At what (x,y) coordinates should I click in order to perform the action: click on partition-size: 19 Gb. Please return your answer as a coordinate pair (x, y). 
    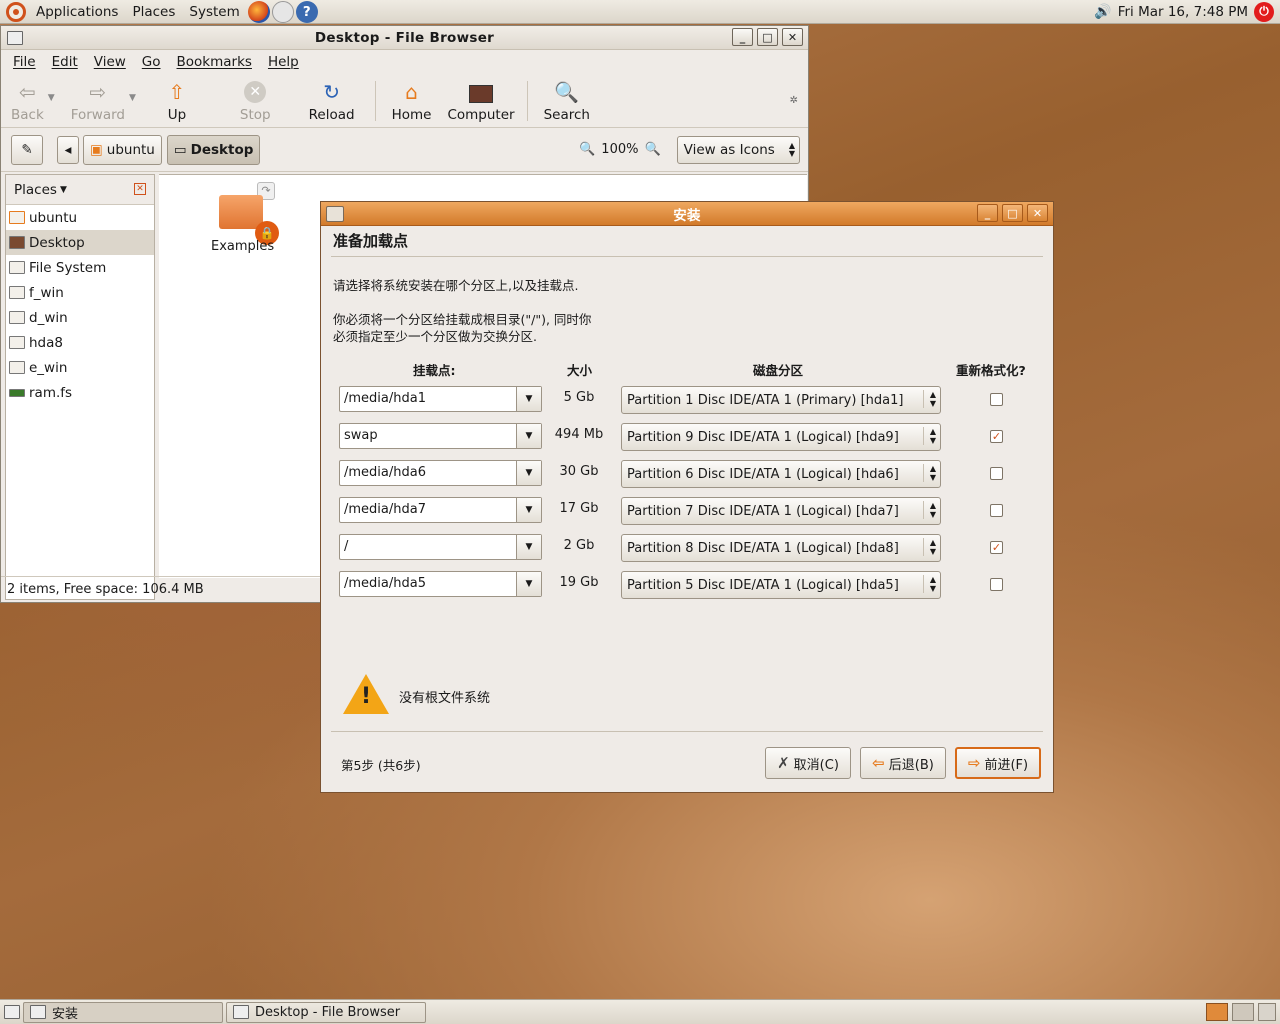
    Looking at the image, I should click on (579, 582).